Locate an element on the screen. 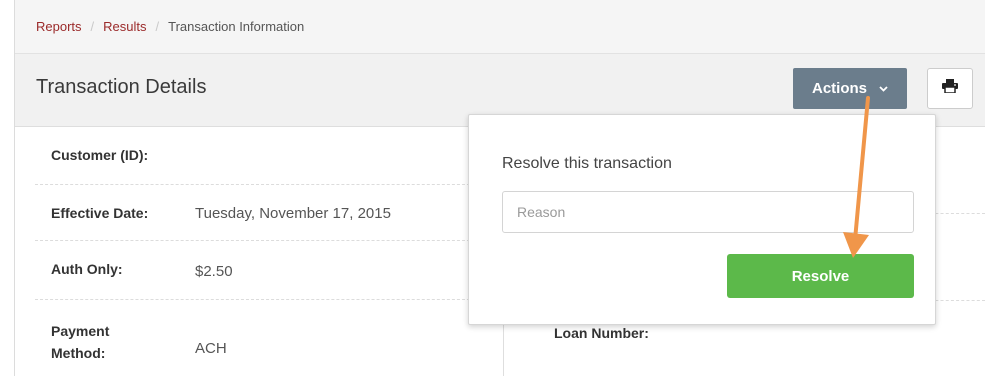 The image size is (985, 376). reason-input is located at coordinates (708, 212).